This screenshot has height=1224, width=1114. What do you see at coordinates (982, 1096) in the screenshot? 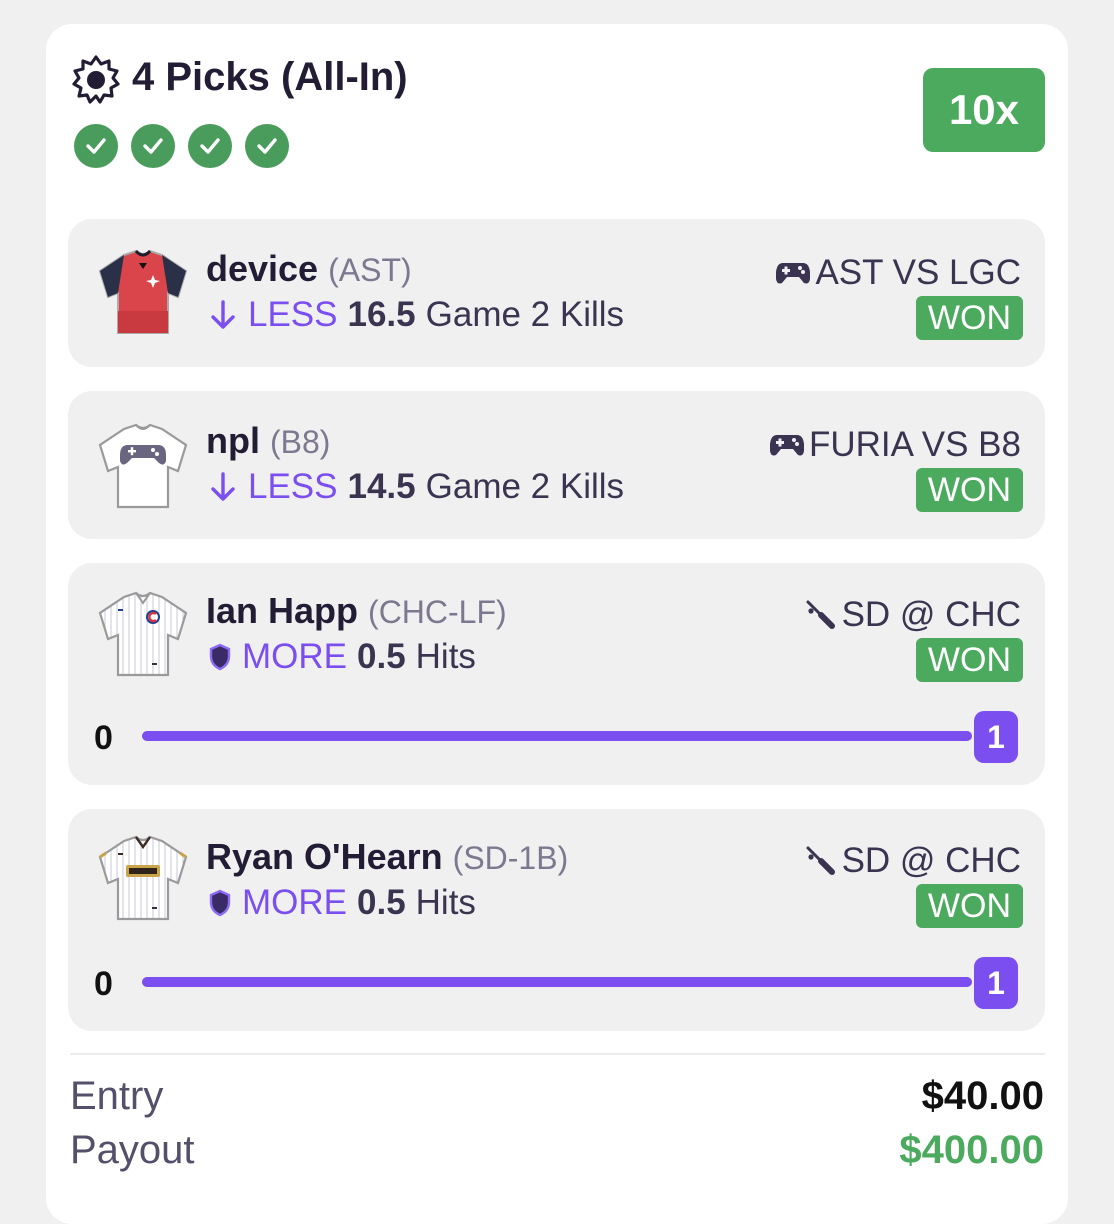
I see `entry-amount: $40.00` at bounding box center [982, 1096].